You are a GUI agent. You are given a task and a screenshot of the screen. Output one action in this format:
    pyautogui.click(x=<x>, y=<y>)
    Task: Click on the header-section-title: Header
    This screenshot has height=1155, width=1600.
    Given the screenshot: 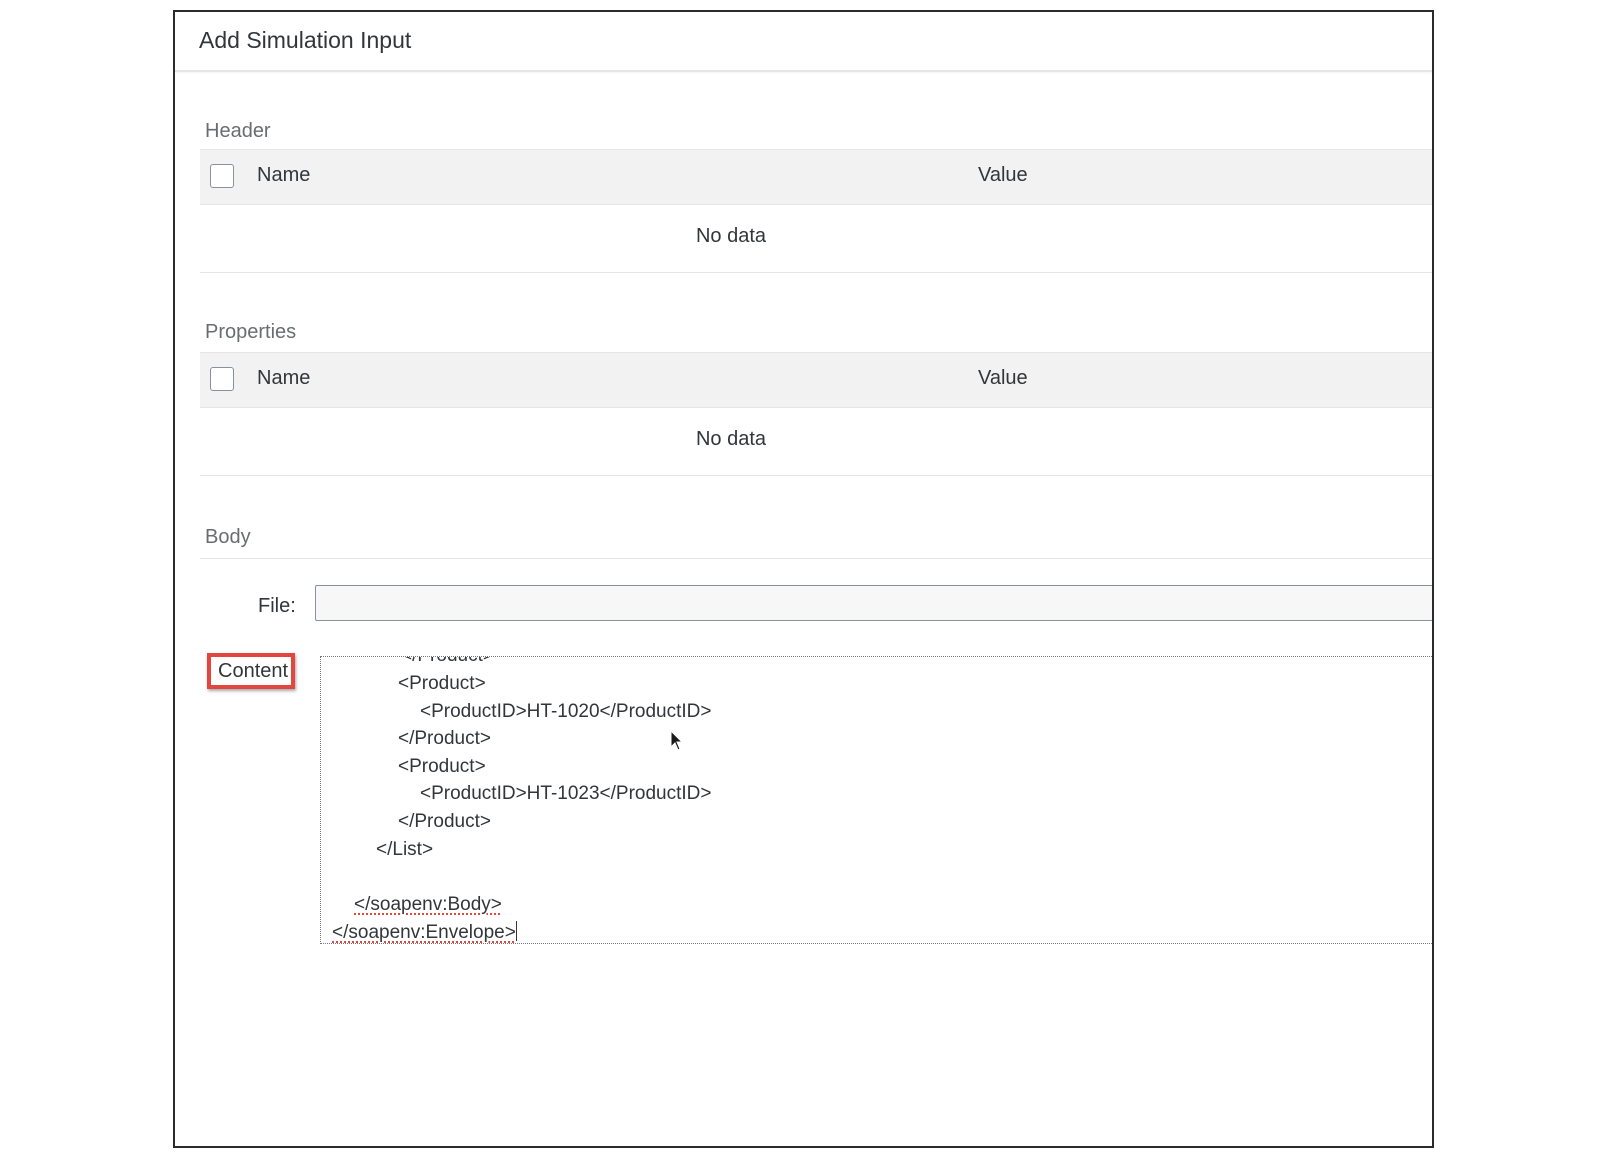 What is the action you would take?
    pyautogui.click(x=238, y=131)
    